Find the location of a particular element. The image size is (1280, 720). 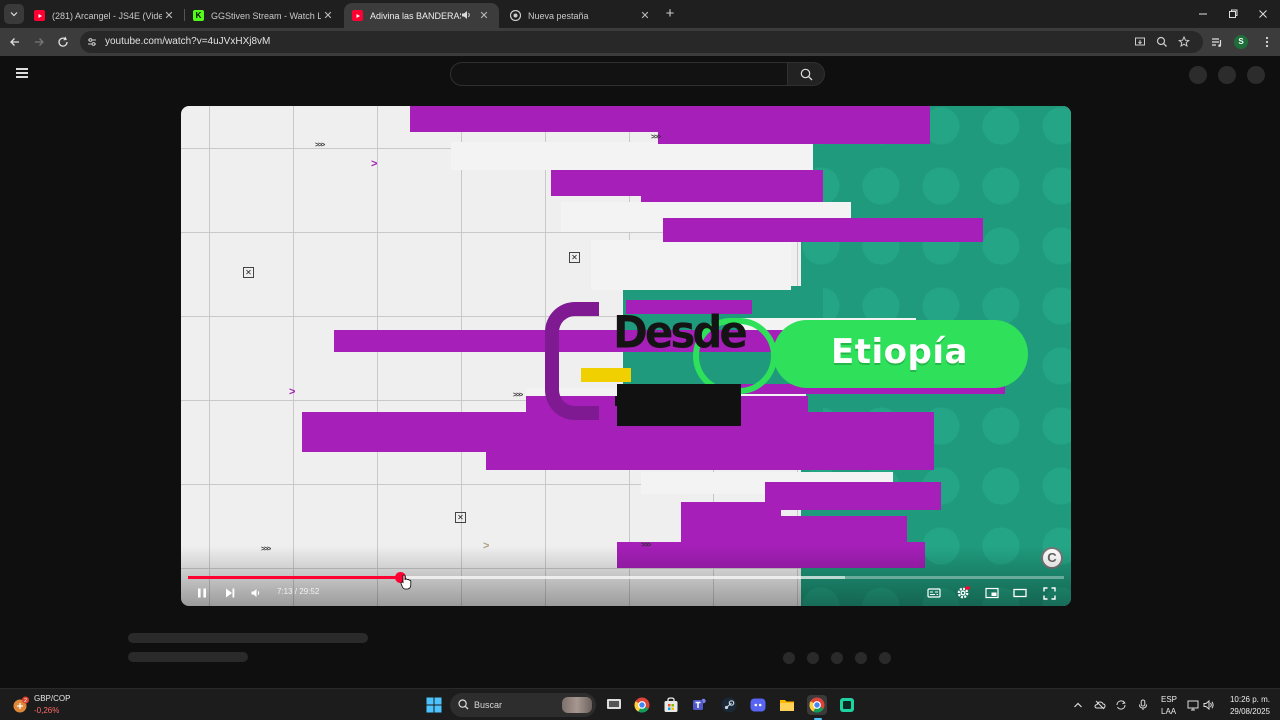

answer-country-text: Etiopía is located at coordinates (899, 352).